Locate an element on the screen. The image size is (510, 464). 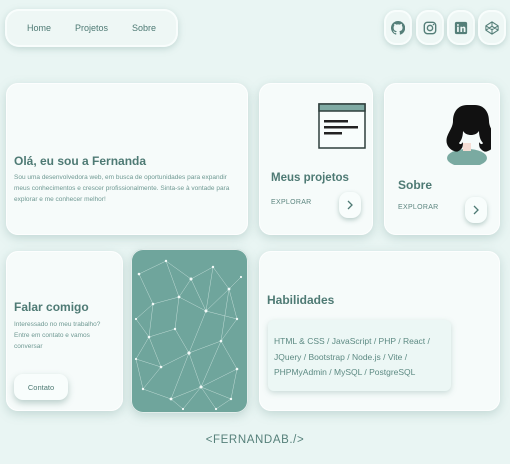
nav-home-link: Home is located at coordinates (39, 28).